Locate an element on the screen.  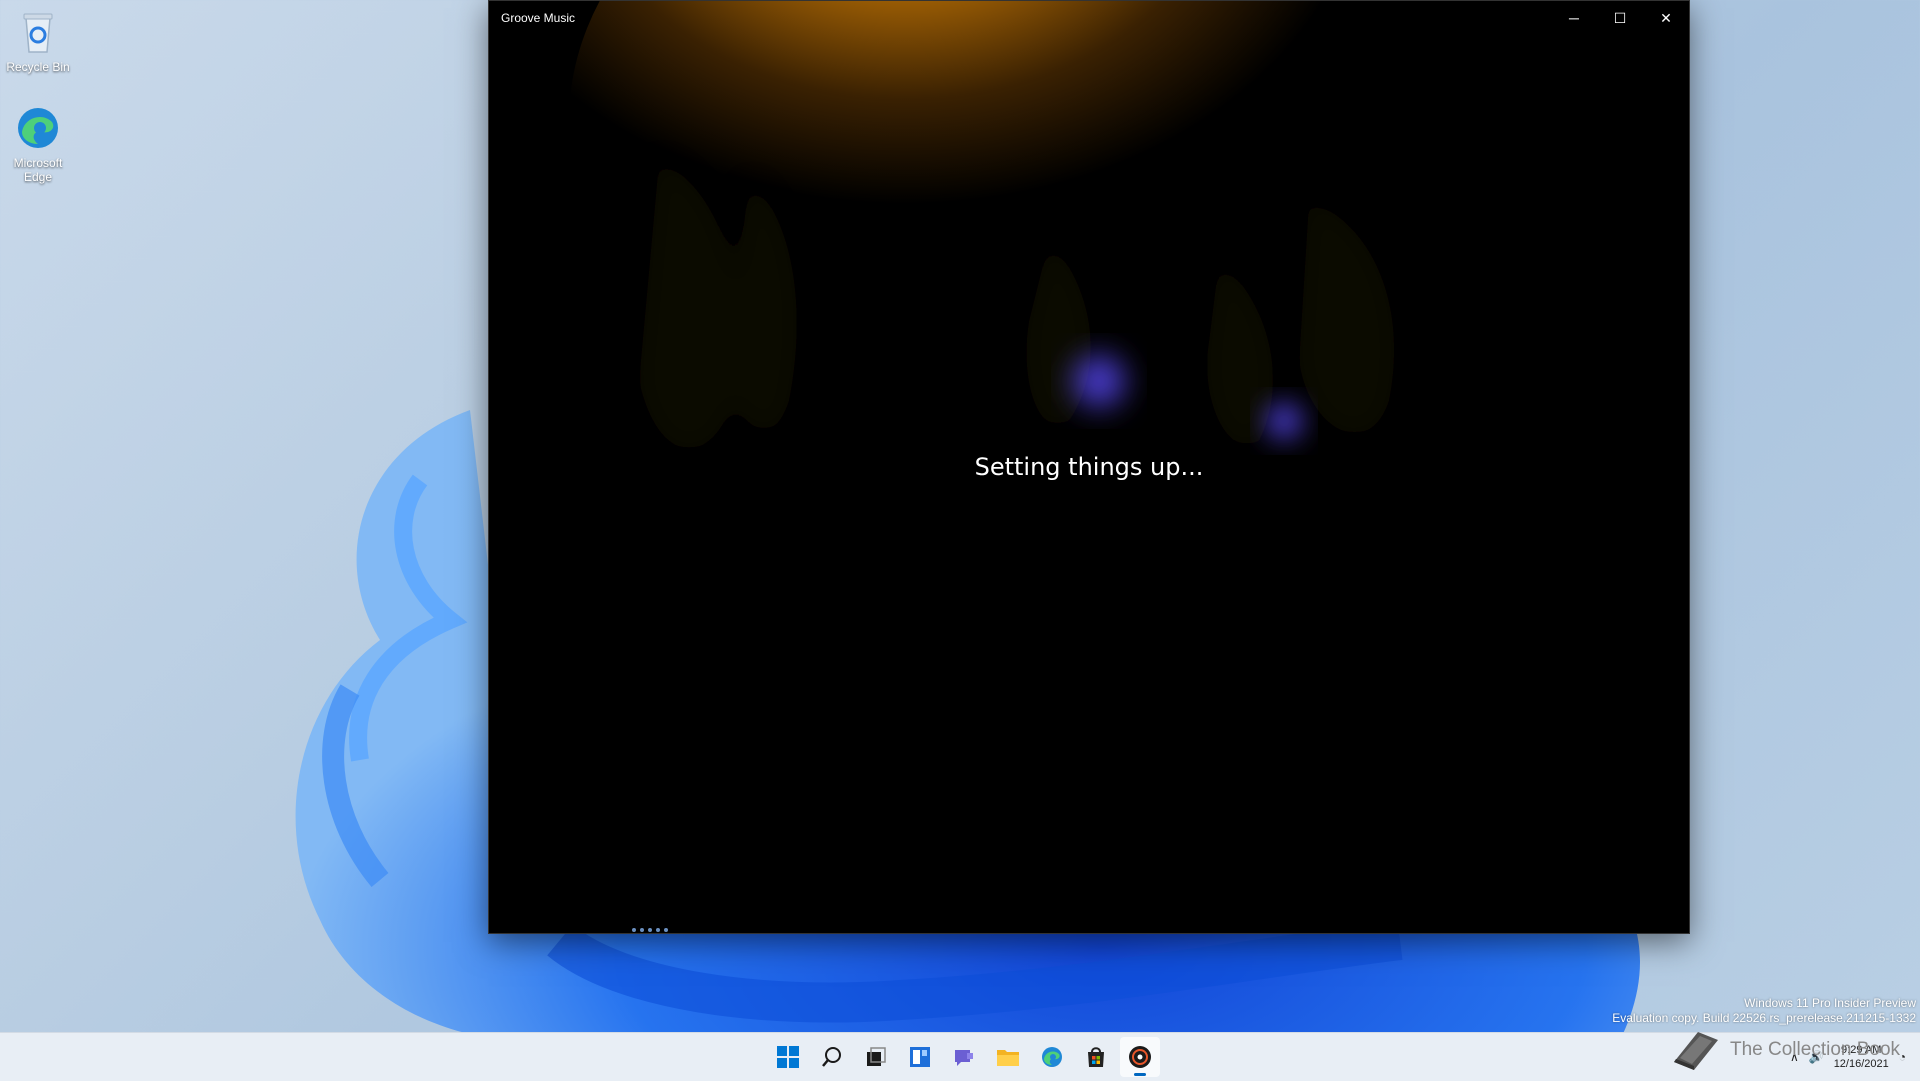
window-titlebar: Groove Music ─ ☐ ✕ is located at coordinates (1089, 18).